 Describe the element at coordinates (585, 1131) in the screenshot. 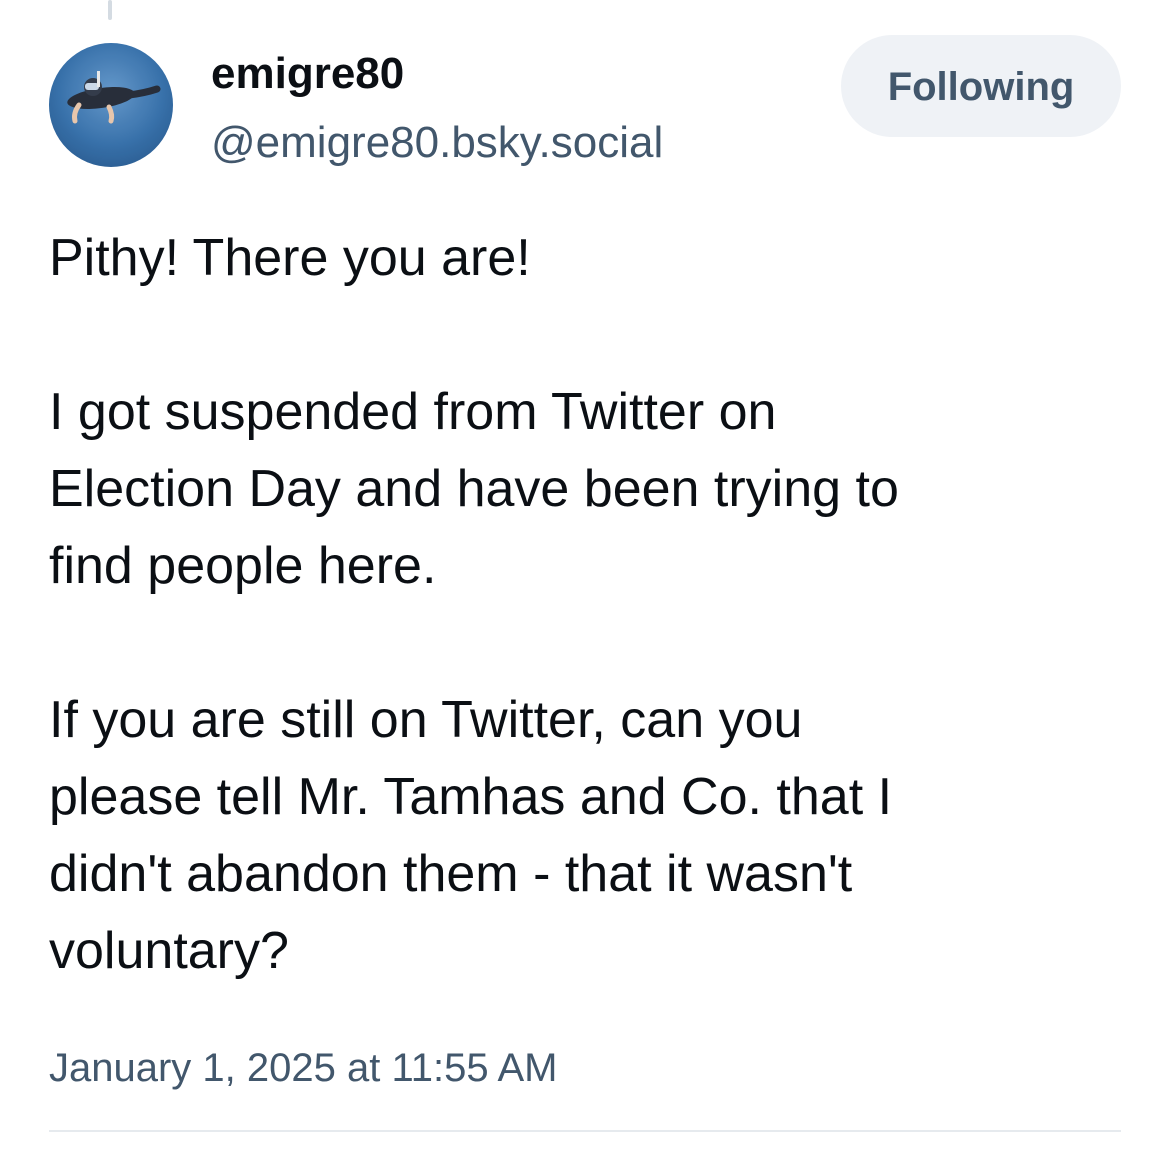

I see `divider` at that location.